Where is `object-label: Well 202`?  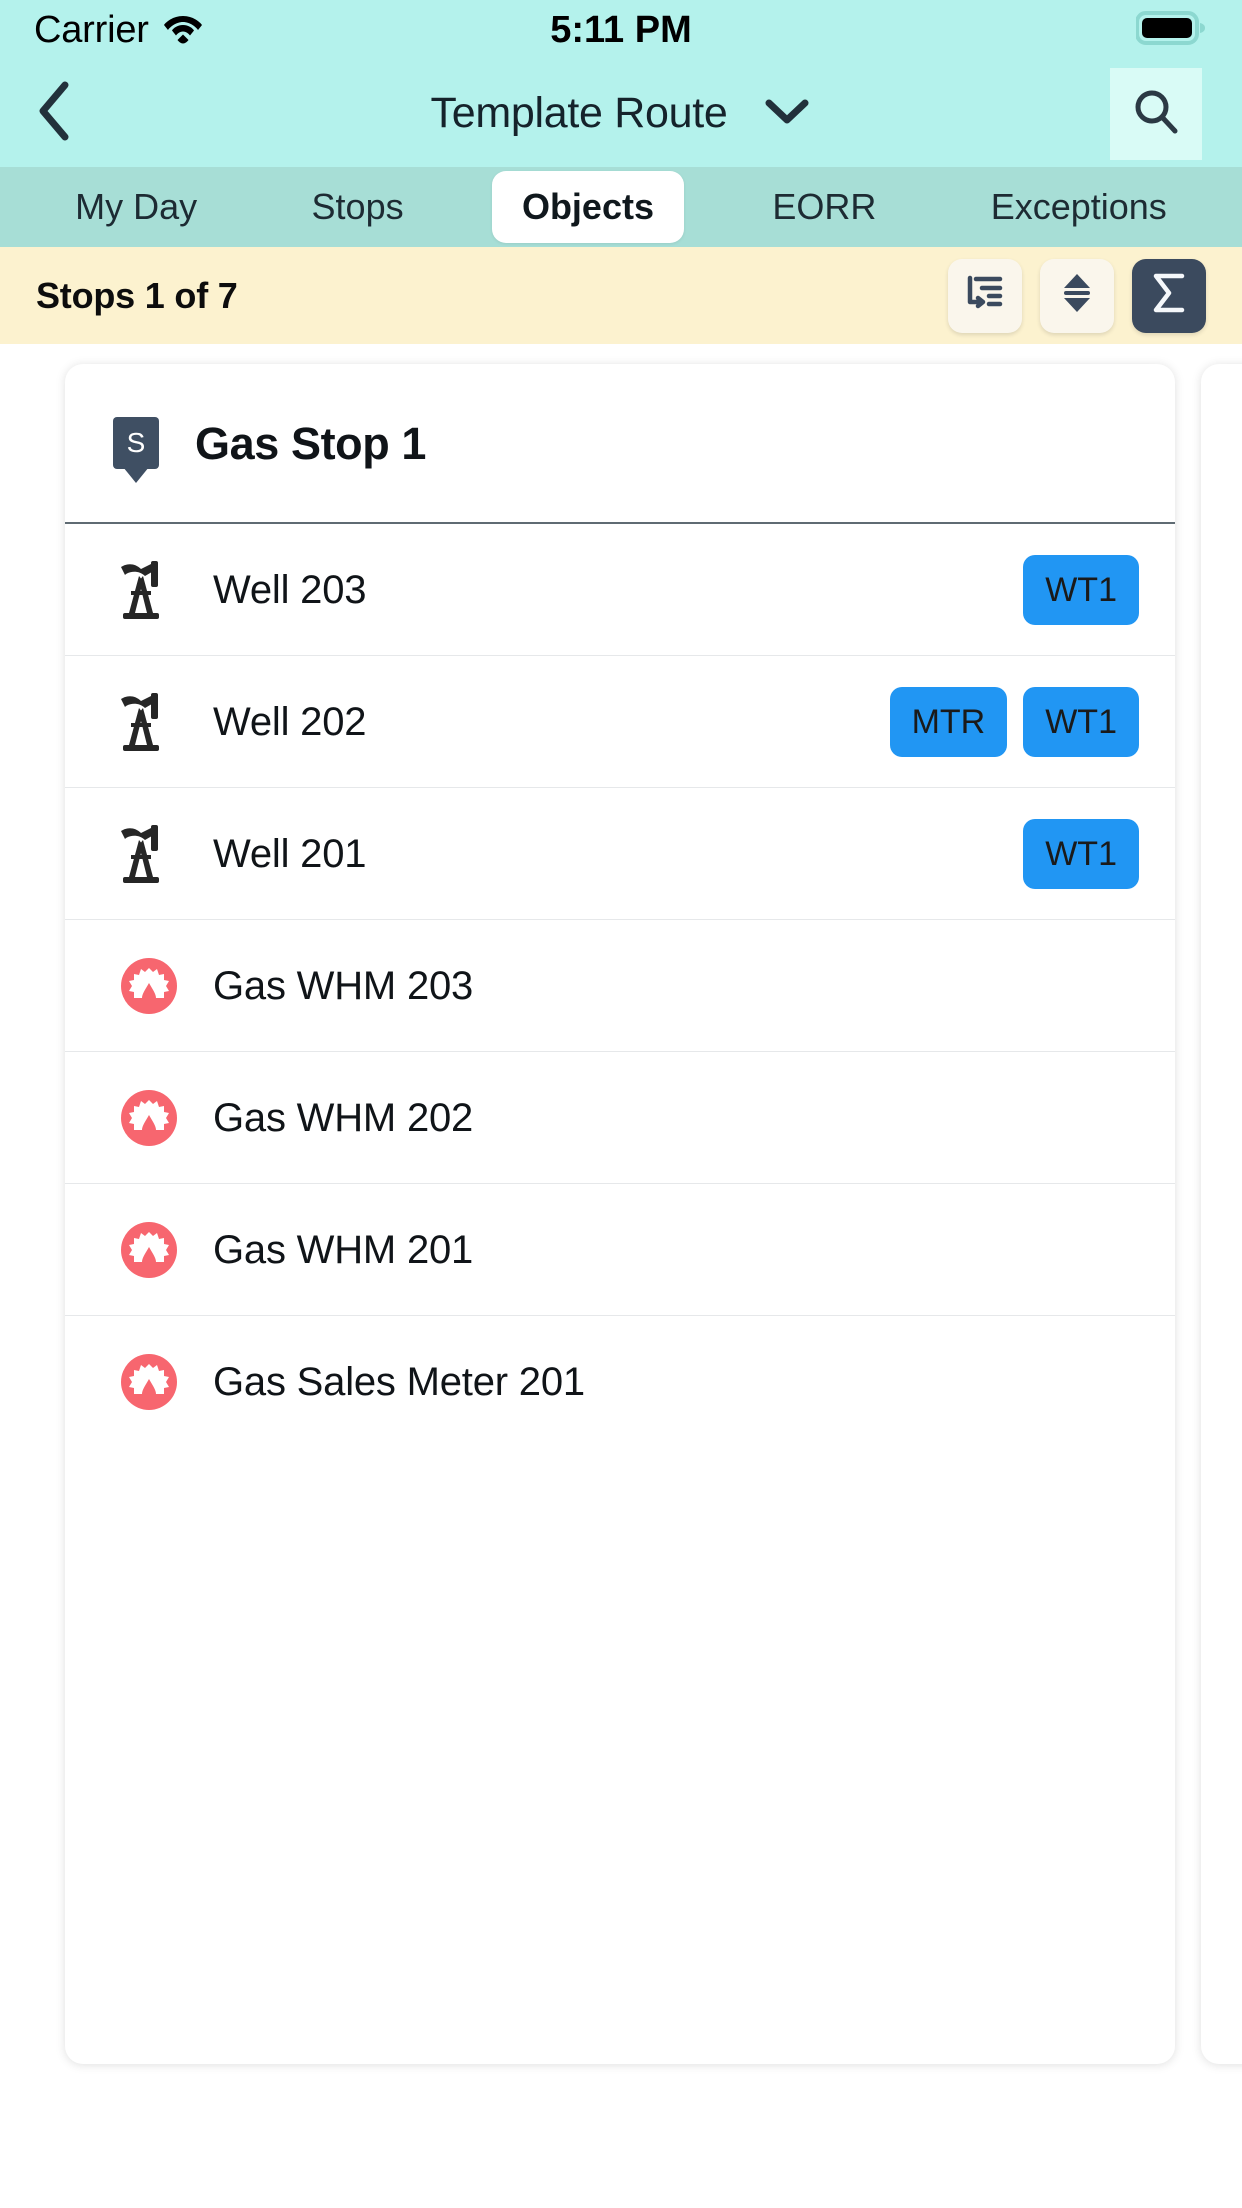
object-label: Well 202 is located at coordinates (290, 721).